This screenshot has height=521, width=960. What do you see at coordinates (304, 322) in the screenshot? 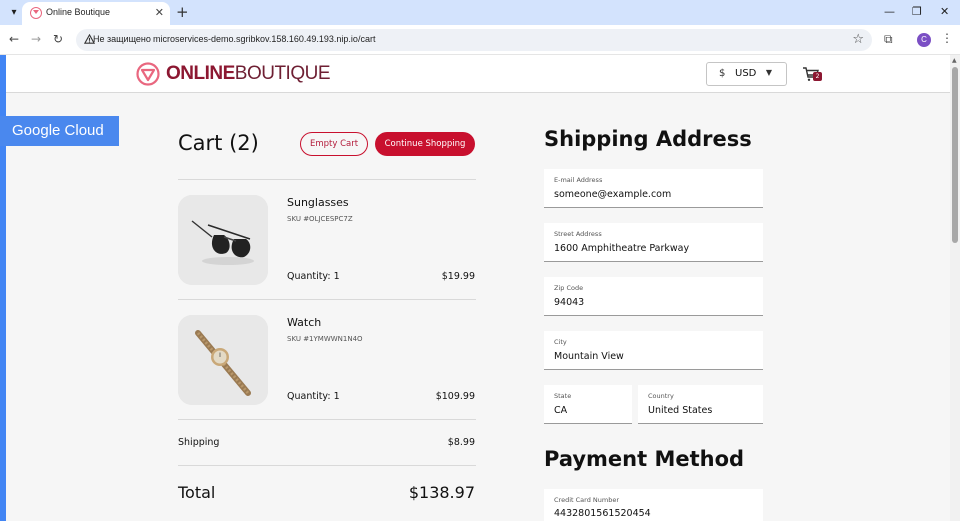
I see `item-name: Watch` at bounding box center [304, 322].